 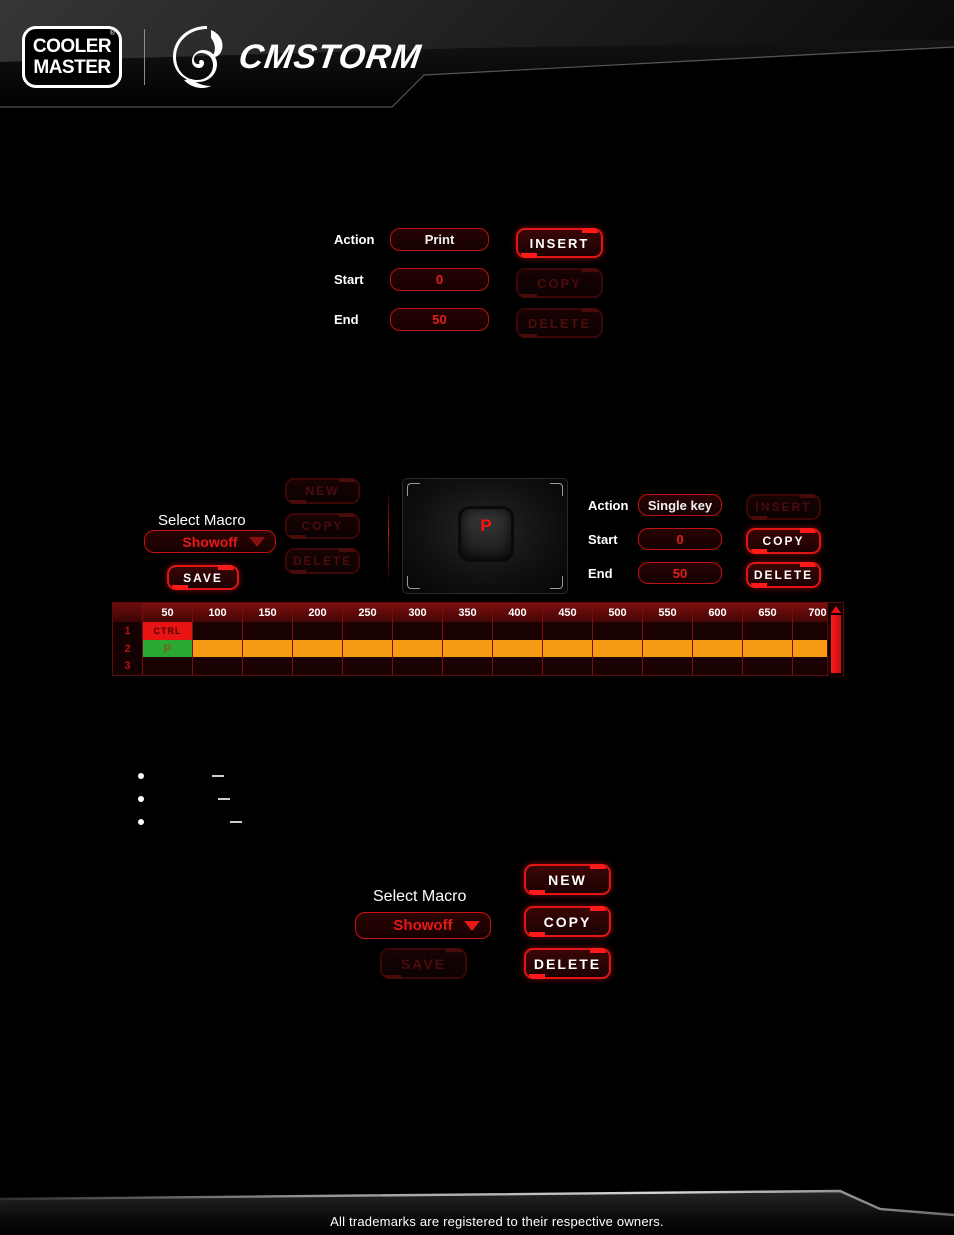 What do you see at coordinates (783, 575) in the screenshot?
I see `editor-delete-button: Delete` at bounding box center [783, 575].